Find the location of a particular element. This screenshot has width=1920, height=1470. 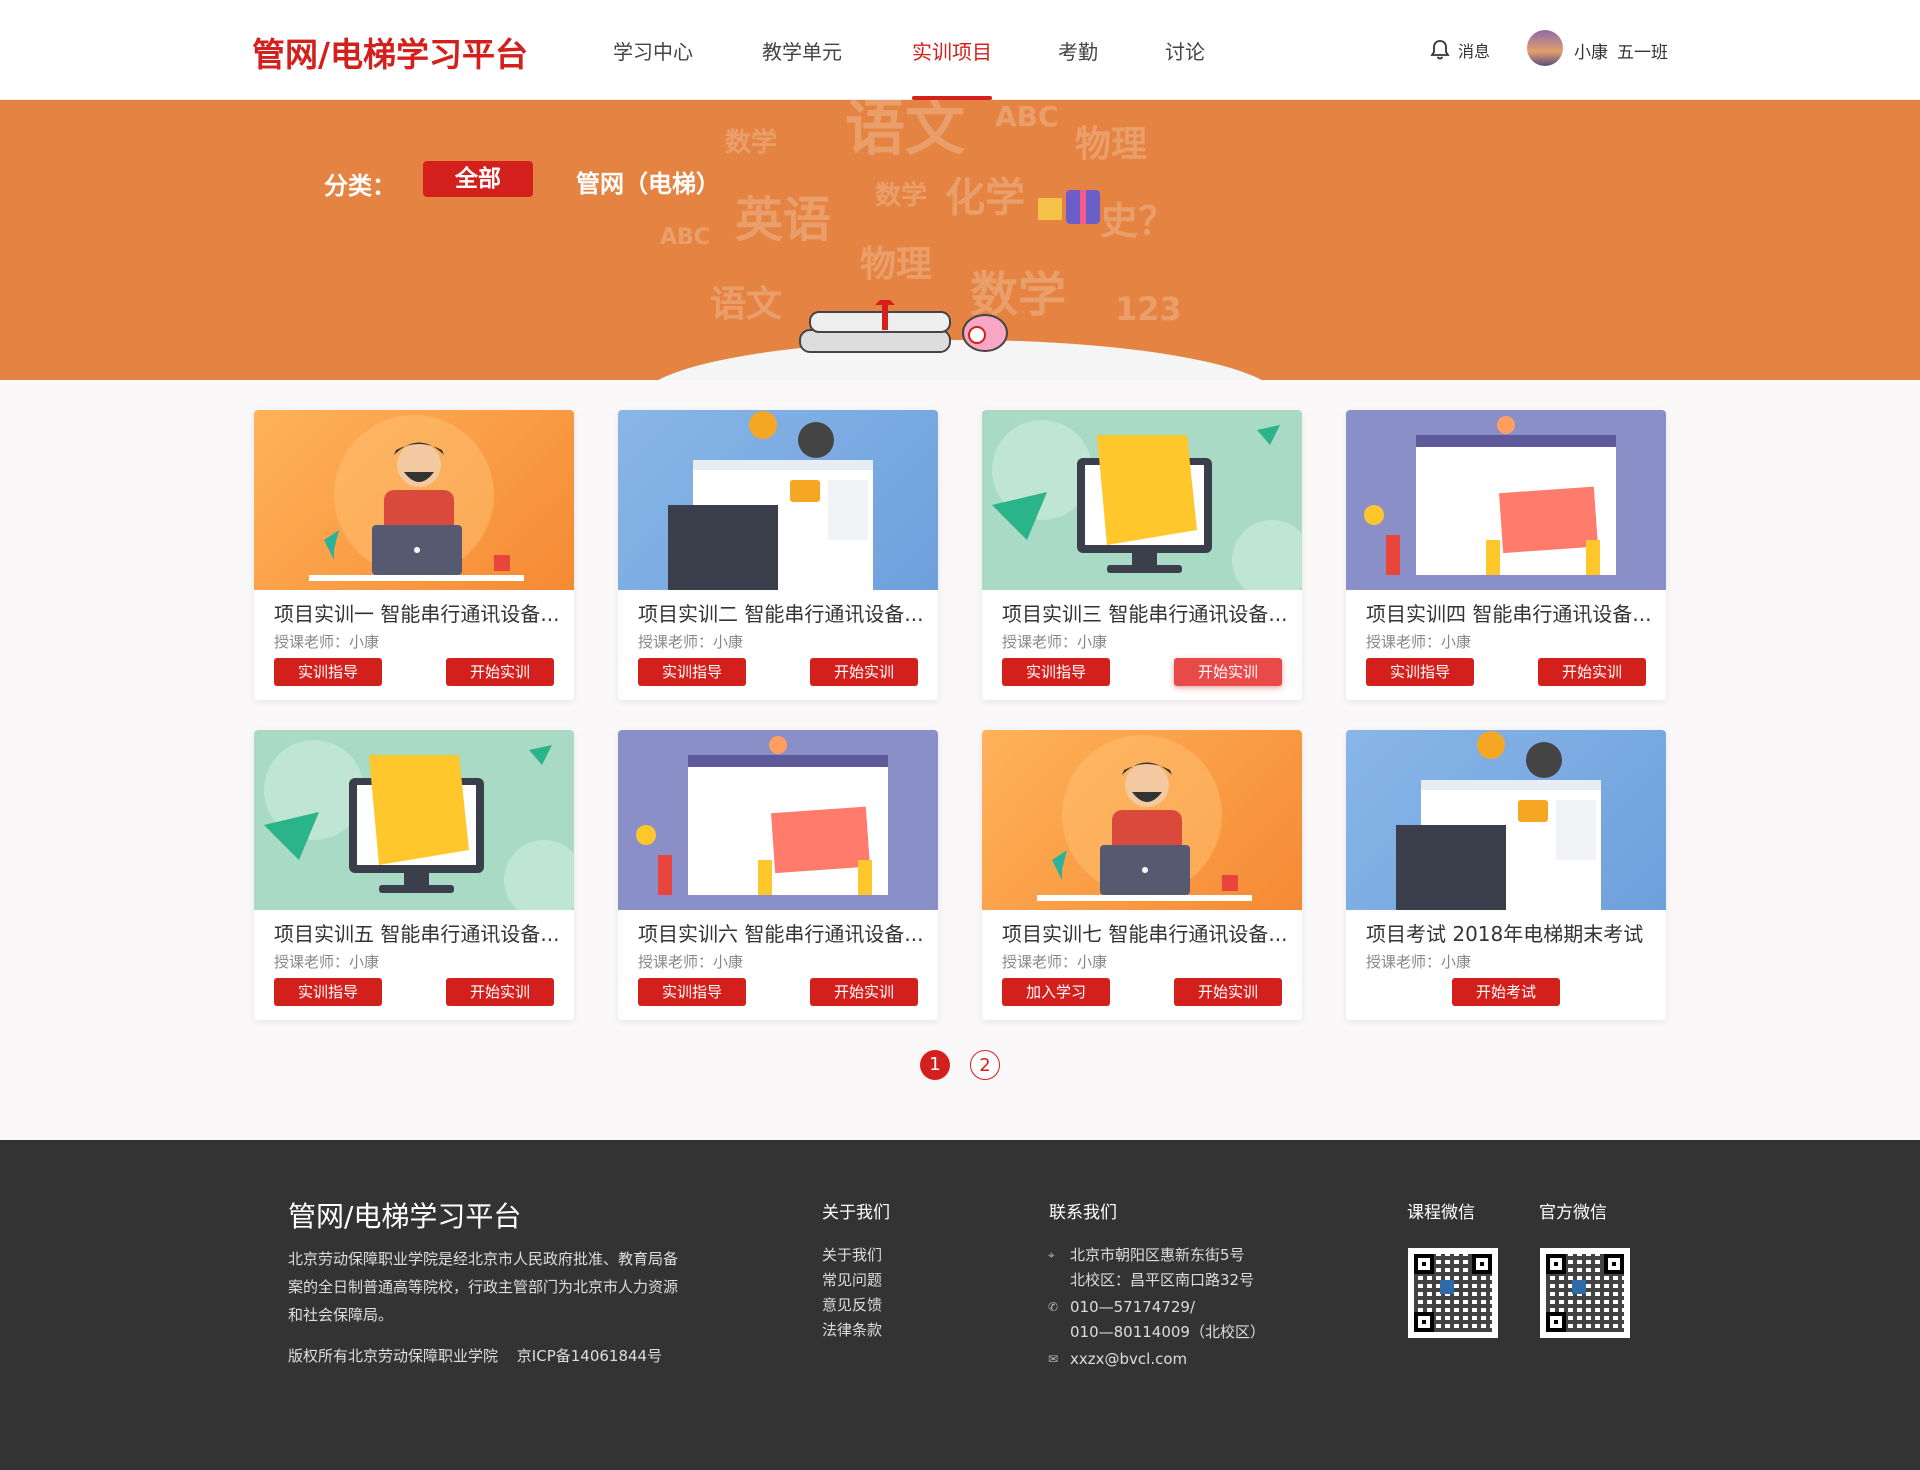

address-north: 北校区：昌平区南口路32号 is located at coordinates (1162, 1280).